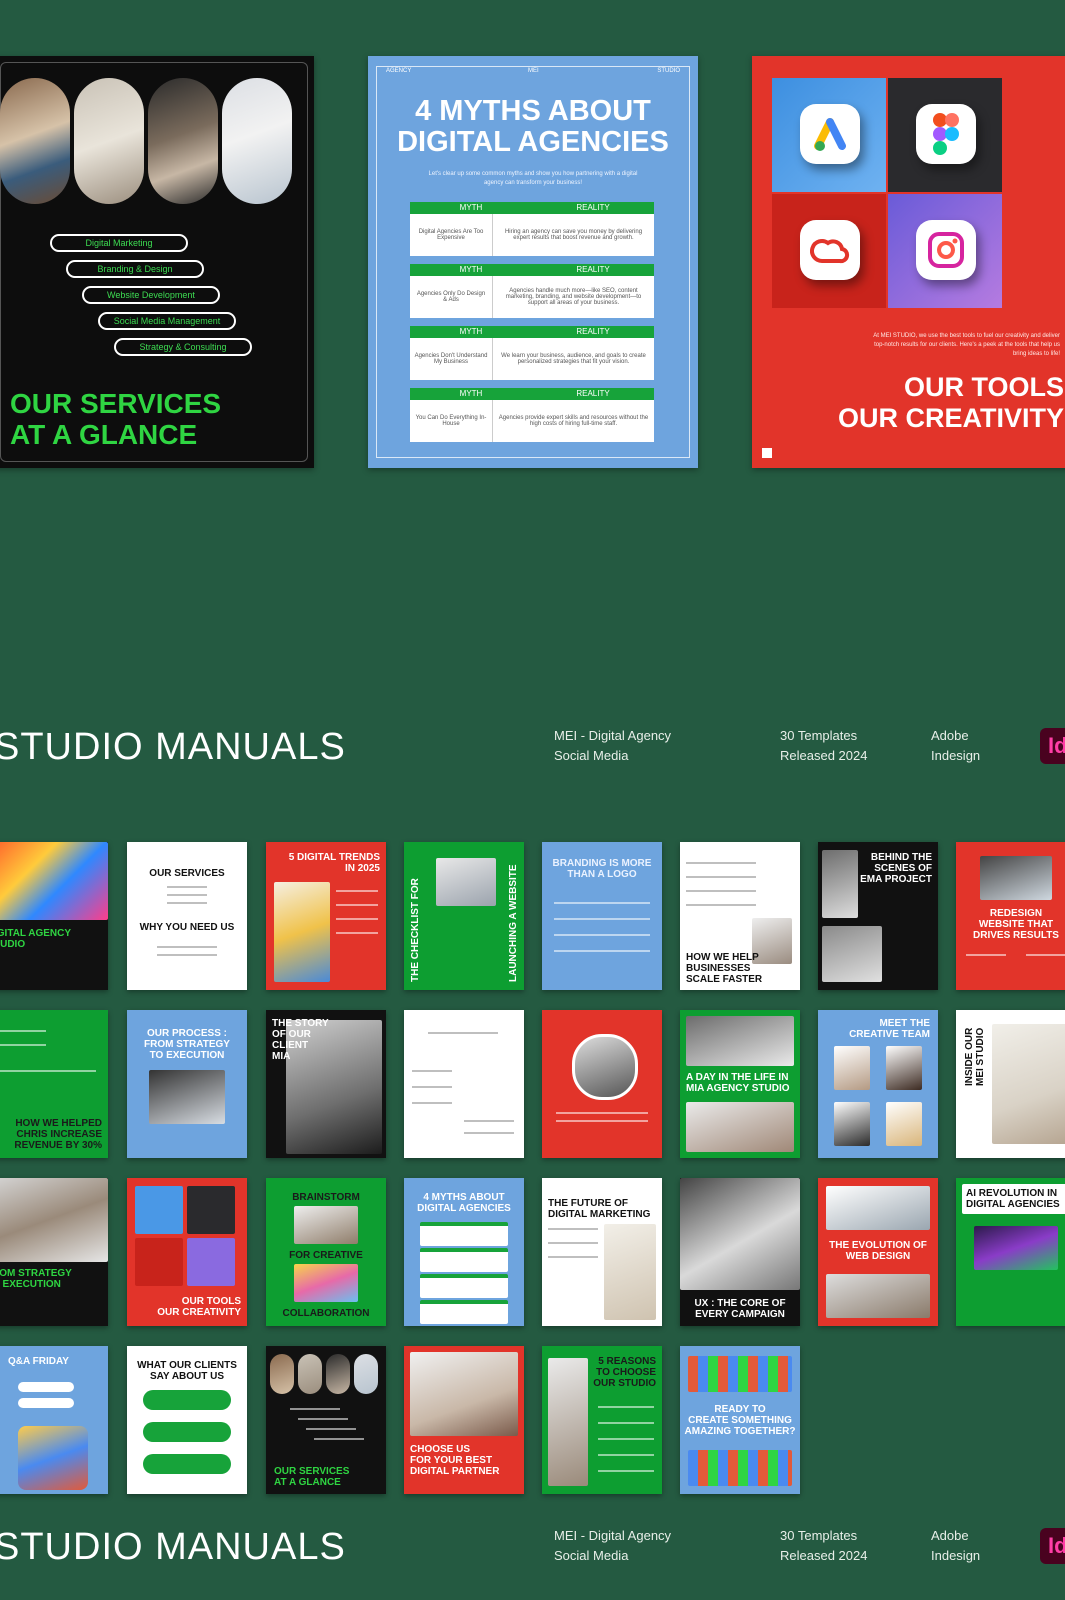 Image resolution: width=1065 pixels, height=1600 pixels. Describe the element at coordinates (602, 916) in the screenshot. I see `thumb-branding: BRANDING IS MORE THAN A LOGO` at that location.